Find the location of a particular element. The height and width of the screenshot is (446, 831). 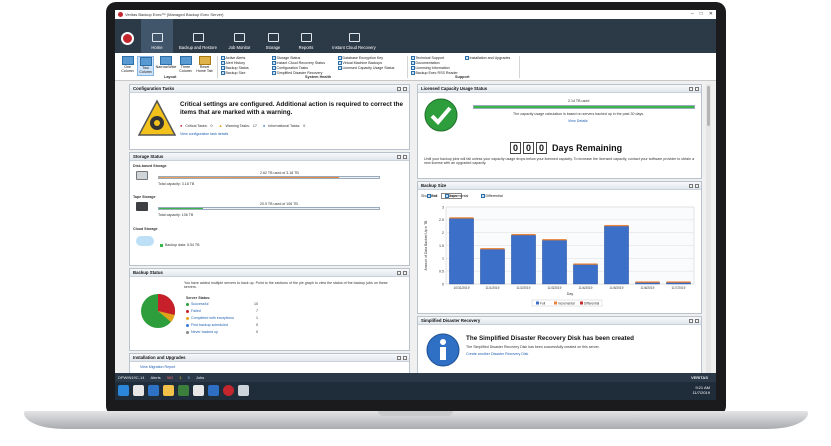

alerts-label: Alerts is located at coordinates (155, 377).